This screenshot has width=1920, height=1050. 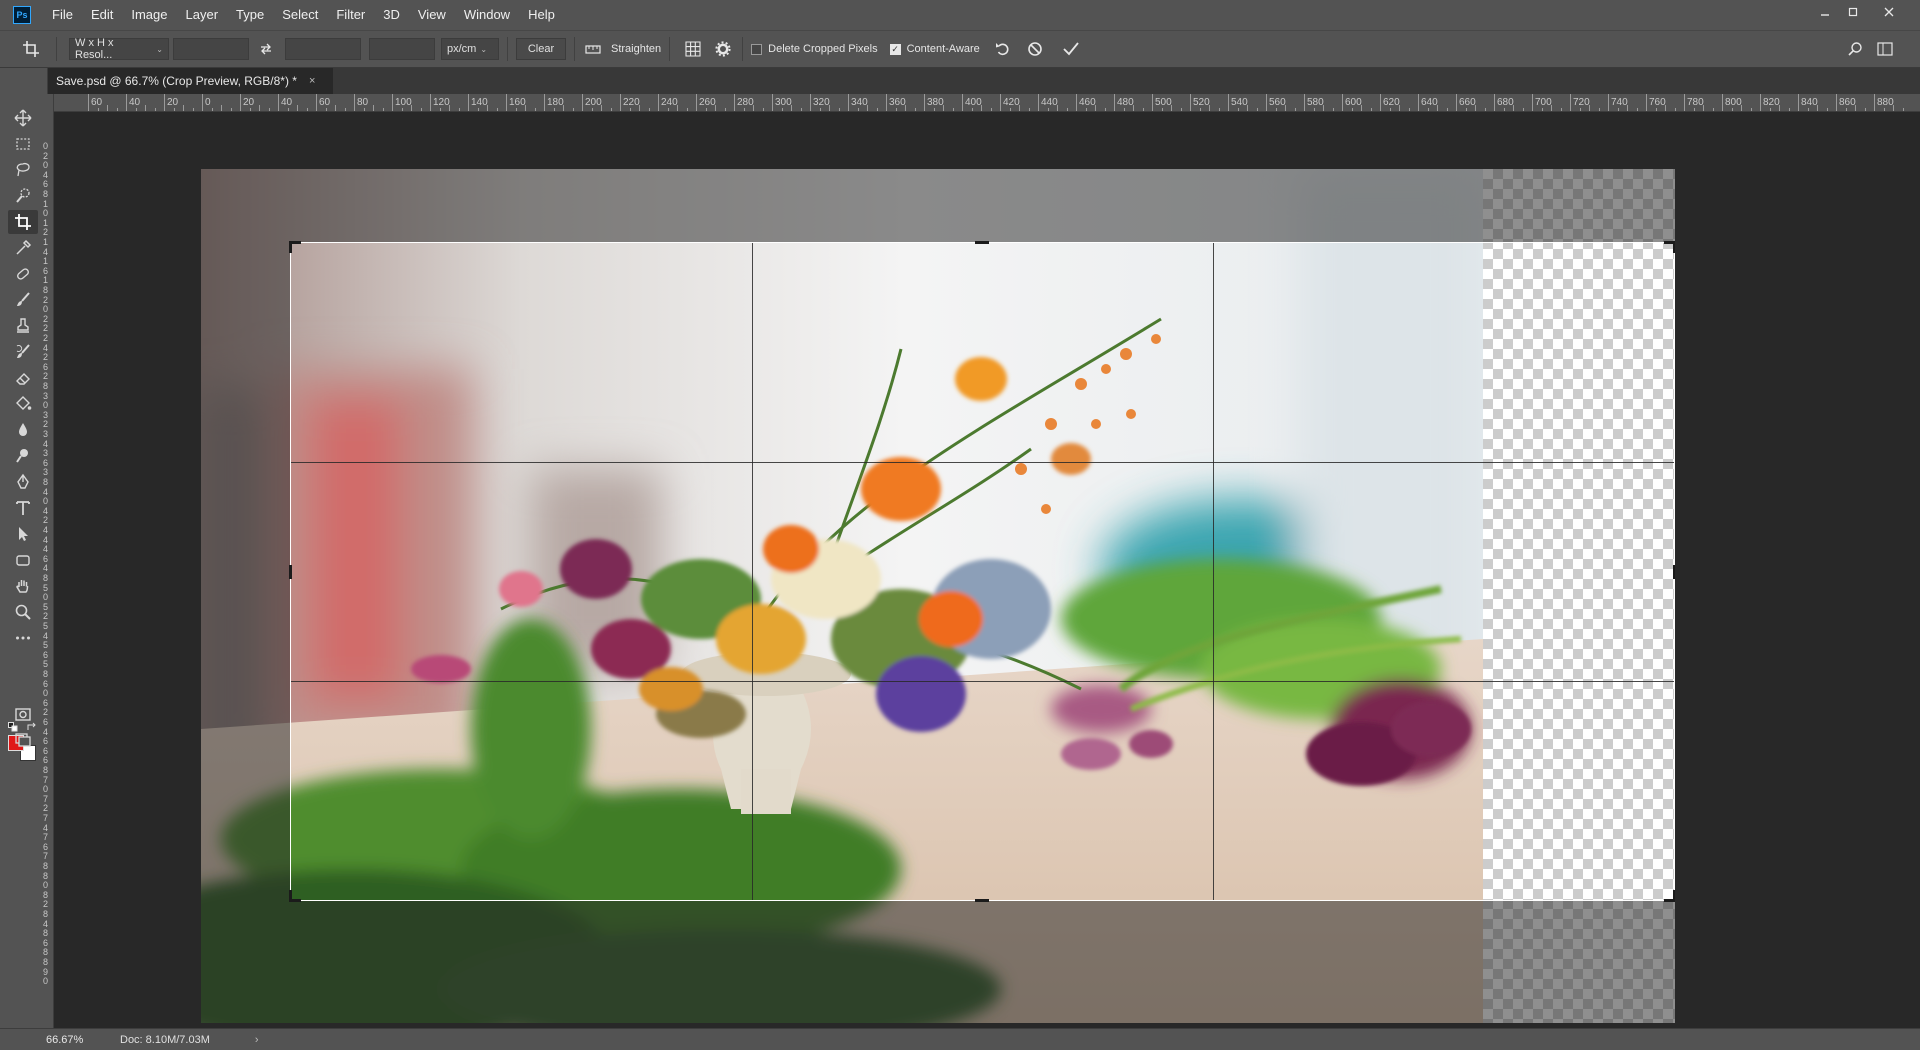 I want to click on commit-checkmark-icon, so click(x=1071, y=49).